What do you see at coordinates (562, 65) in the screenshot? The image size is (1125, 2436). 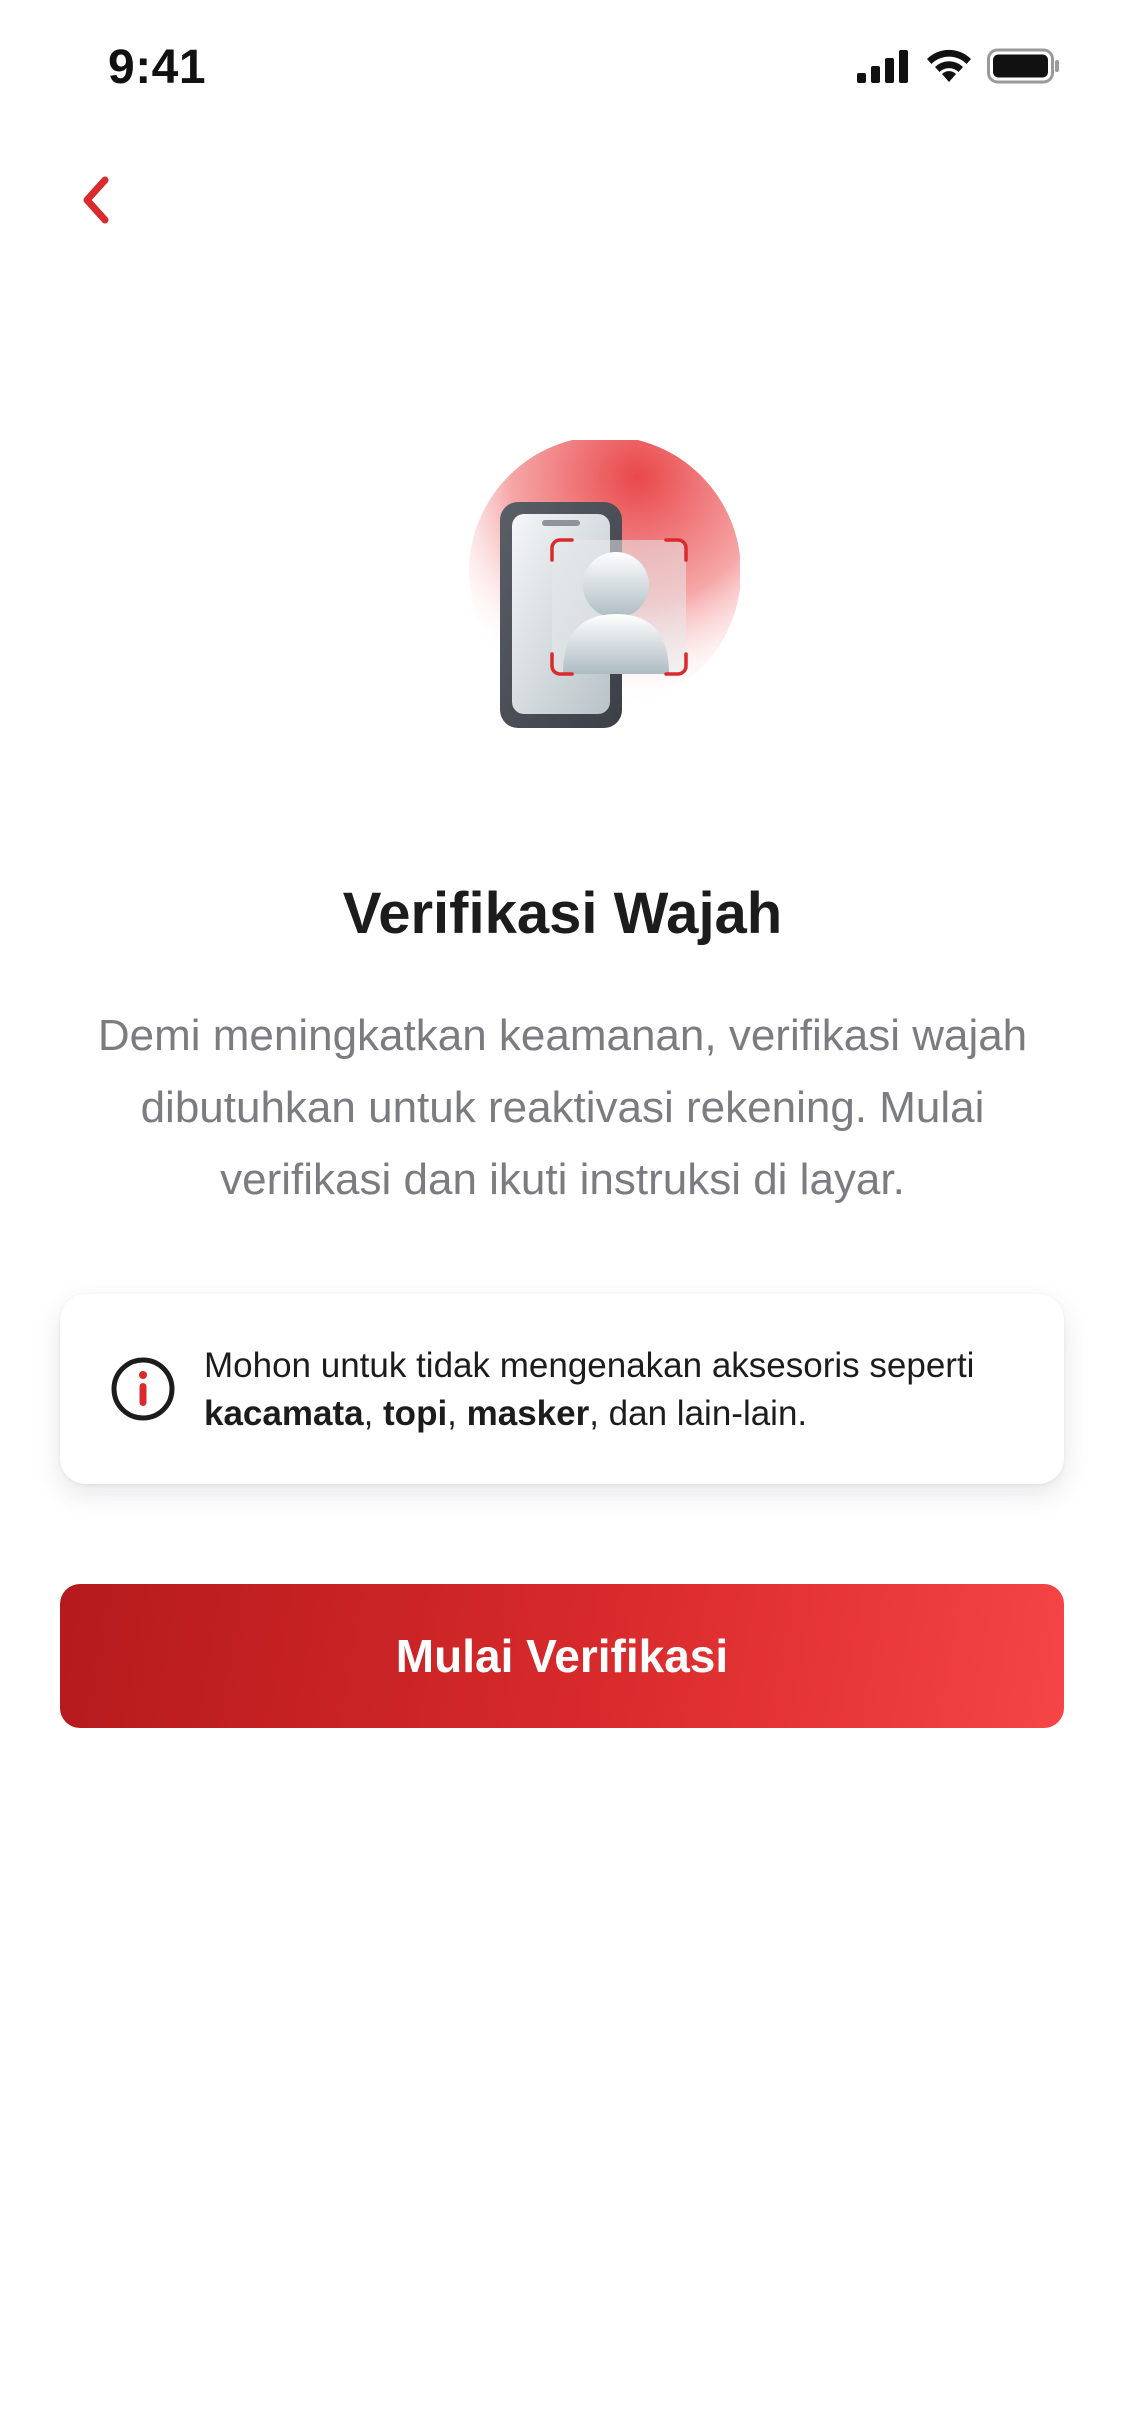 I see `status-bar: 9:41` at bounding box center [562, 65].